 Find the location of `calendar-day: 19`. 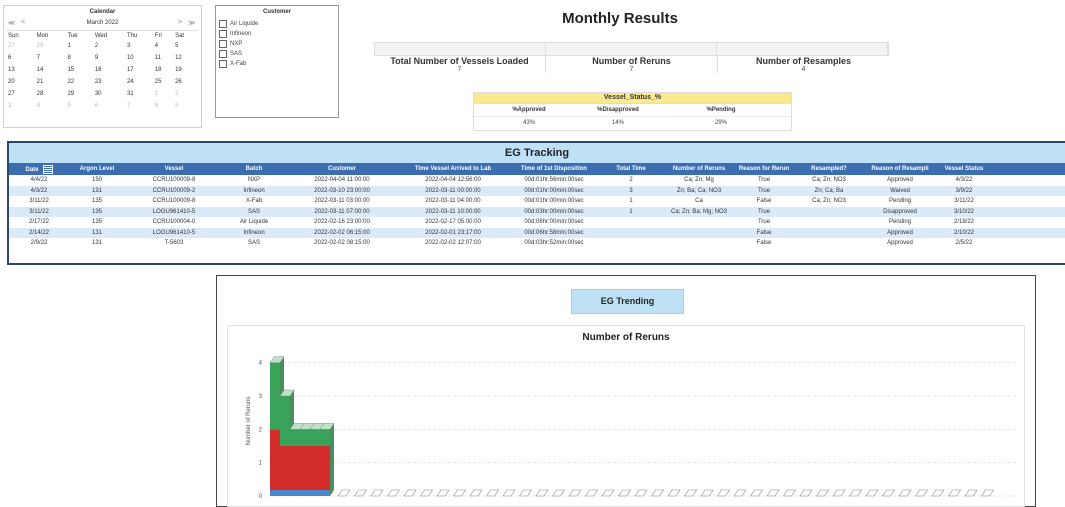

calendar-day: 19 is located at coordinates (185, 70).